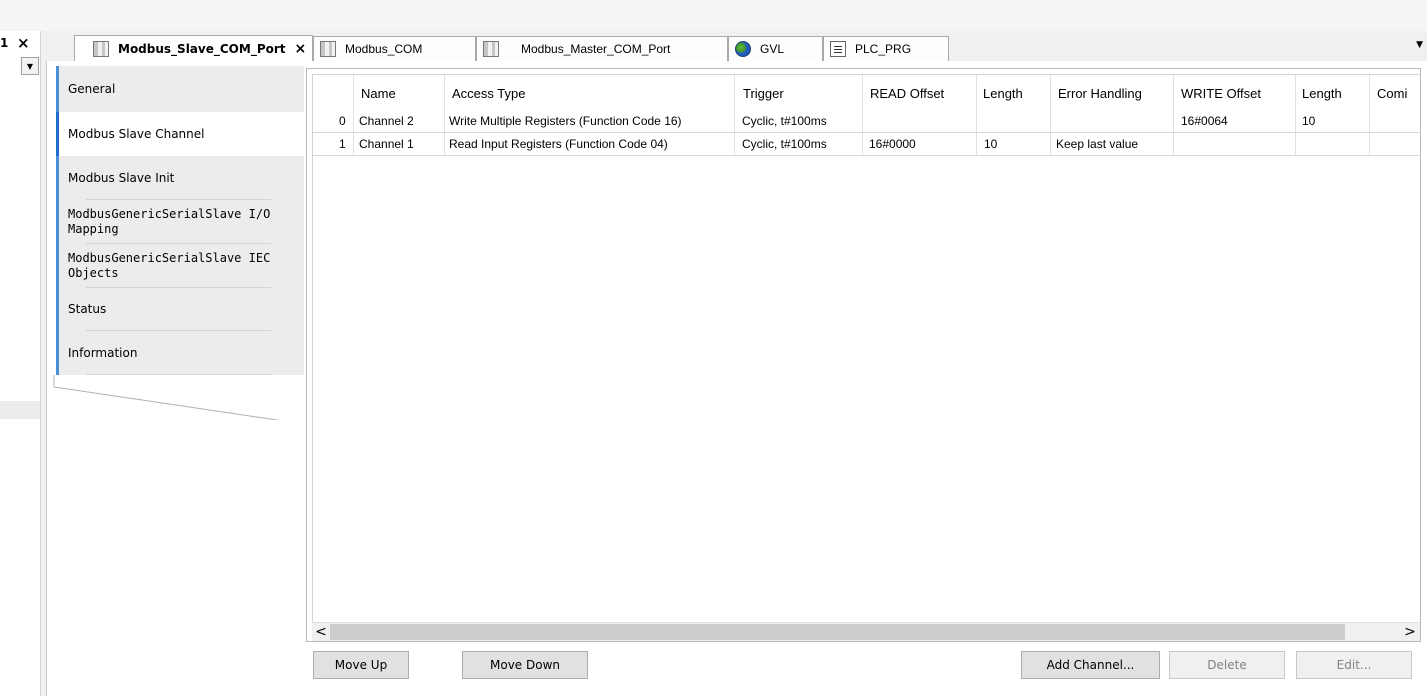 The width and height of the screenshot is (1427, 696). Describe the element at coordinates (763, 93) in the screenshot. I see `column-header-trigger: Trigger` at that location.